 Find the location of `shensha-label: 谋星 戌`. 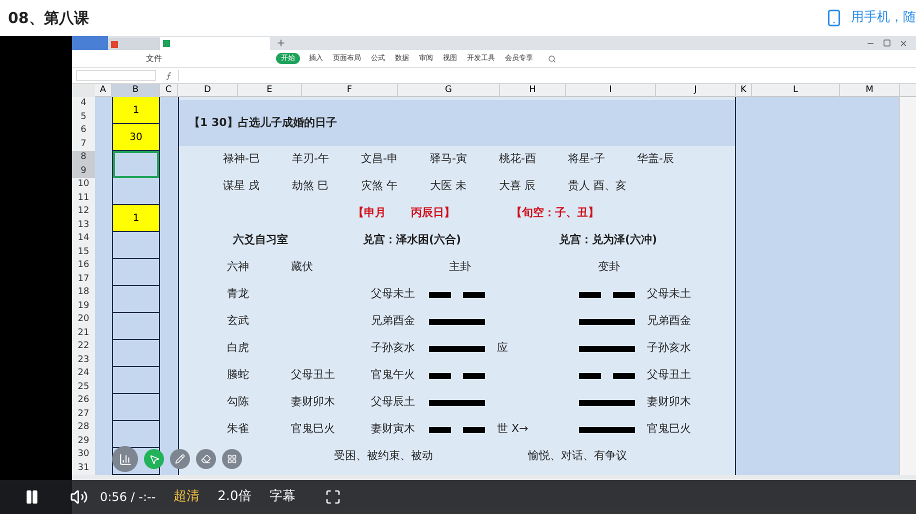

shensha-label: 谋星 戌 is located at coordinates (241, 185).